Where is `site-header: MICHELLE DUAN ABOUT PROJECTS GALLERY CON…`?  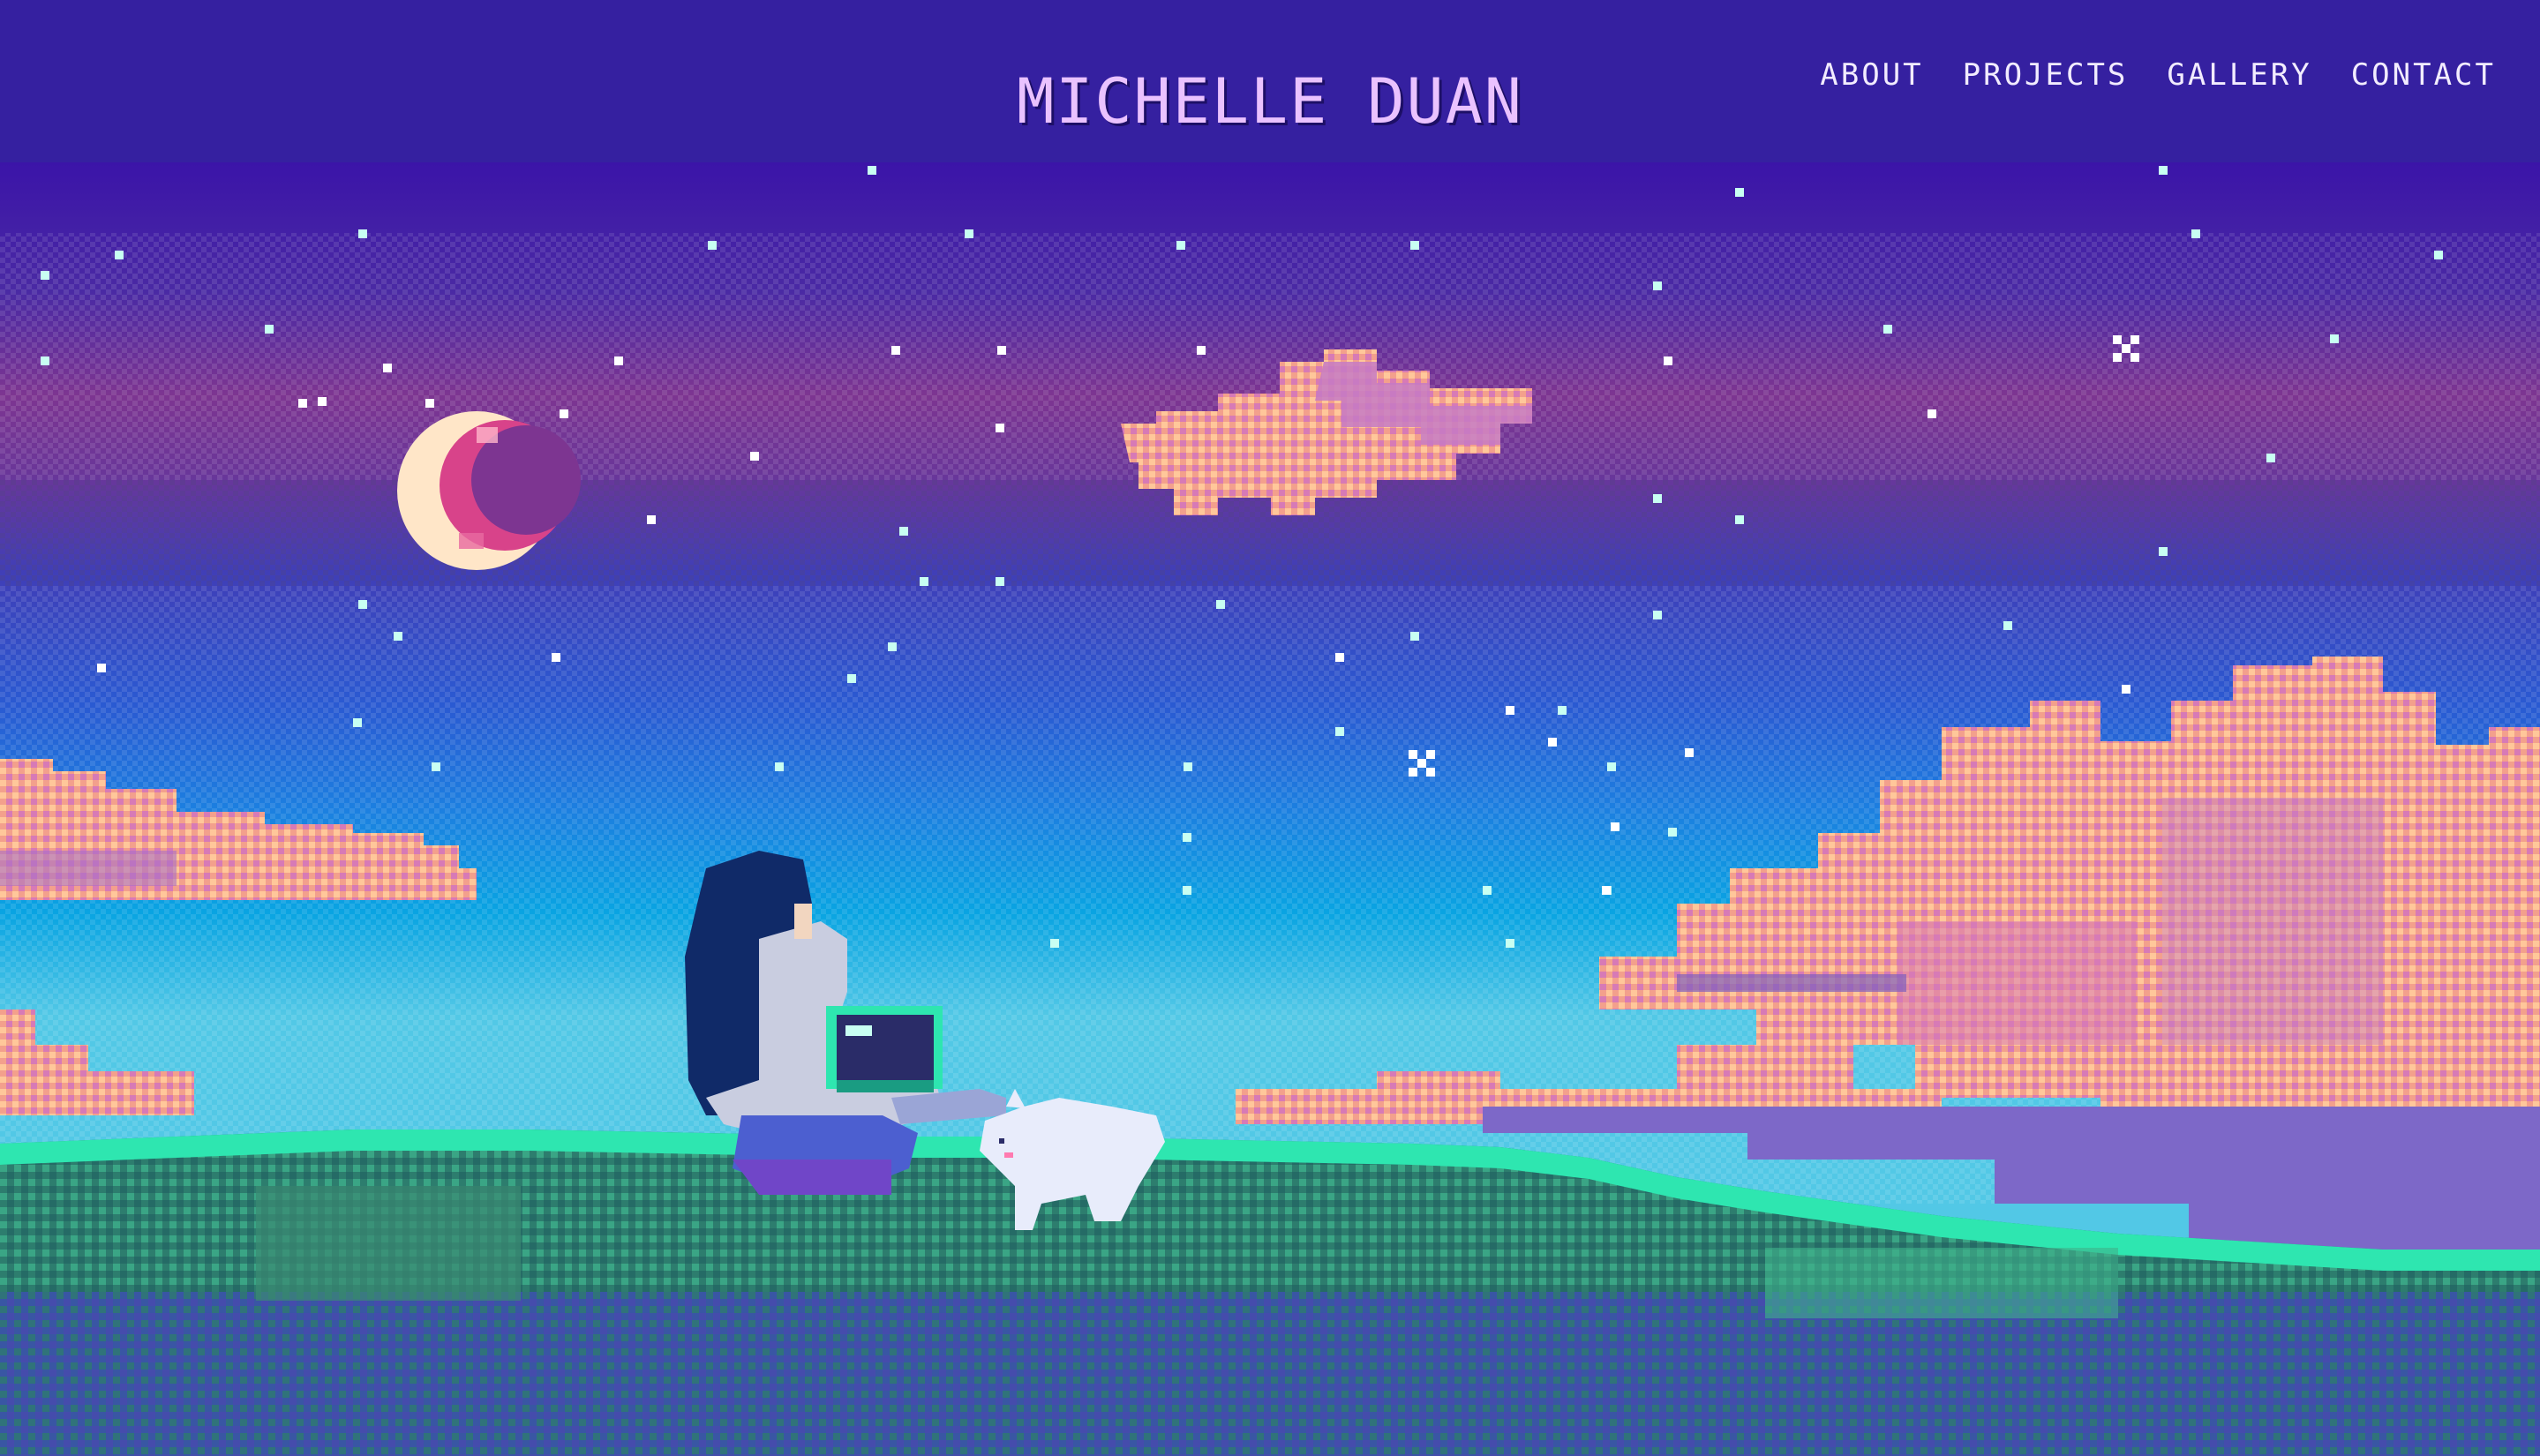 site-header: MICHELLE DUAN ABOUT PROJECTS GALLERY CON… is located at coordinates (1270, 81).